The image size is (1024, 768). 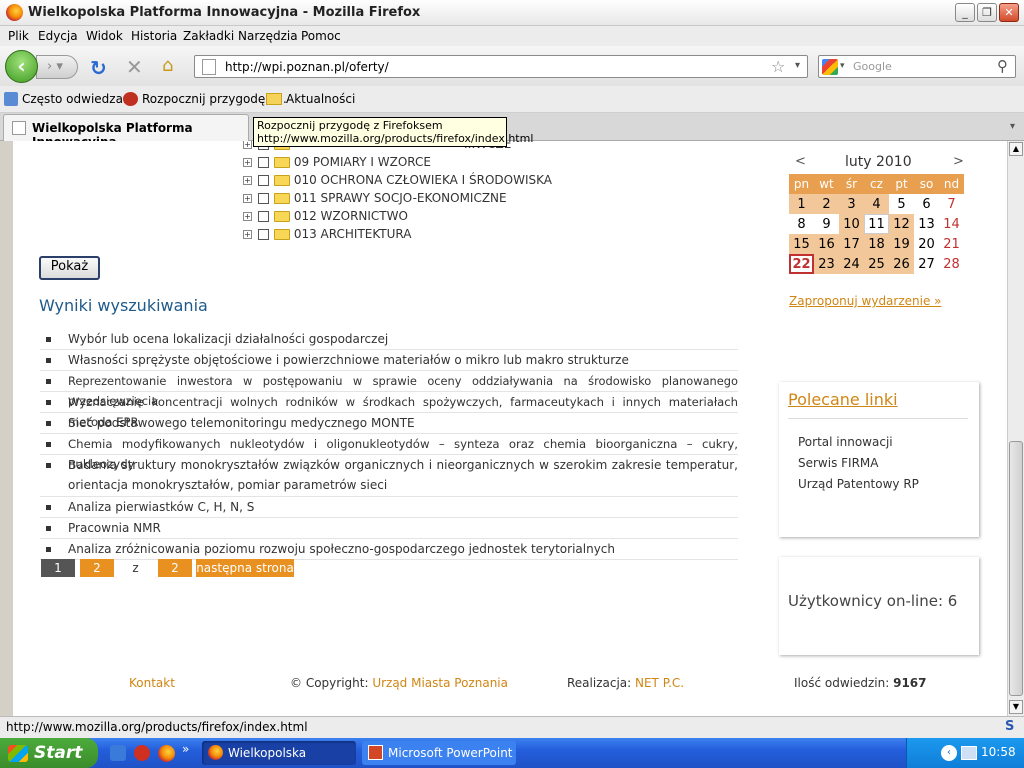 I want to click on start-label: Start, so click(x=58, y=753).